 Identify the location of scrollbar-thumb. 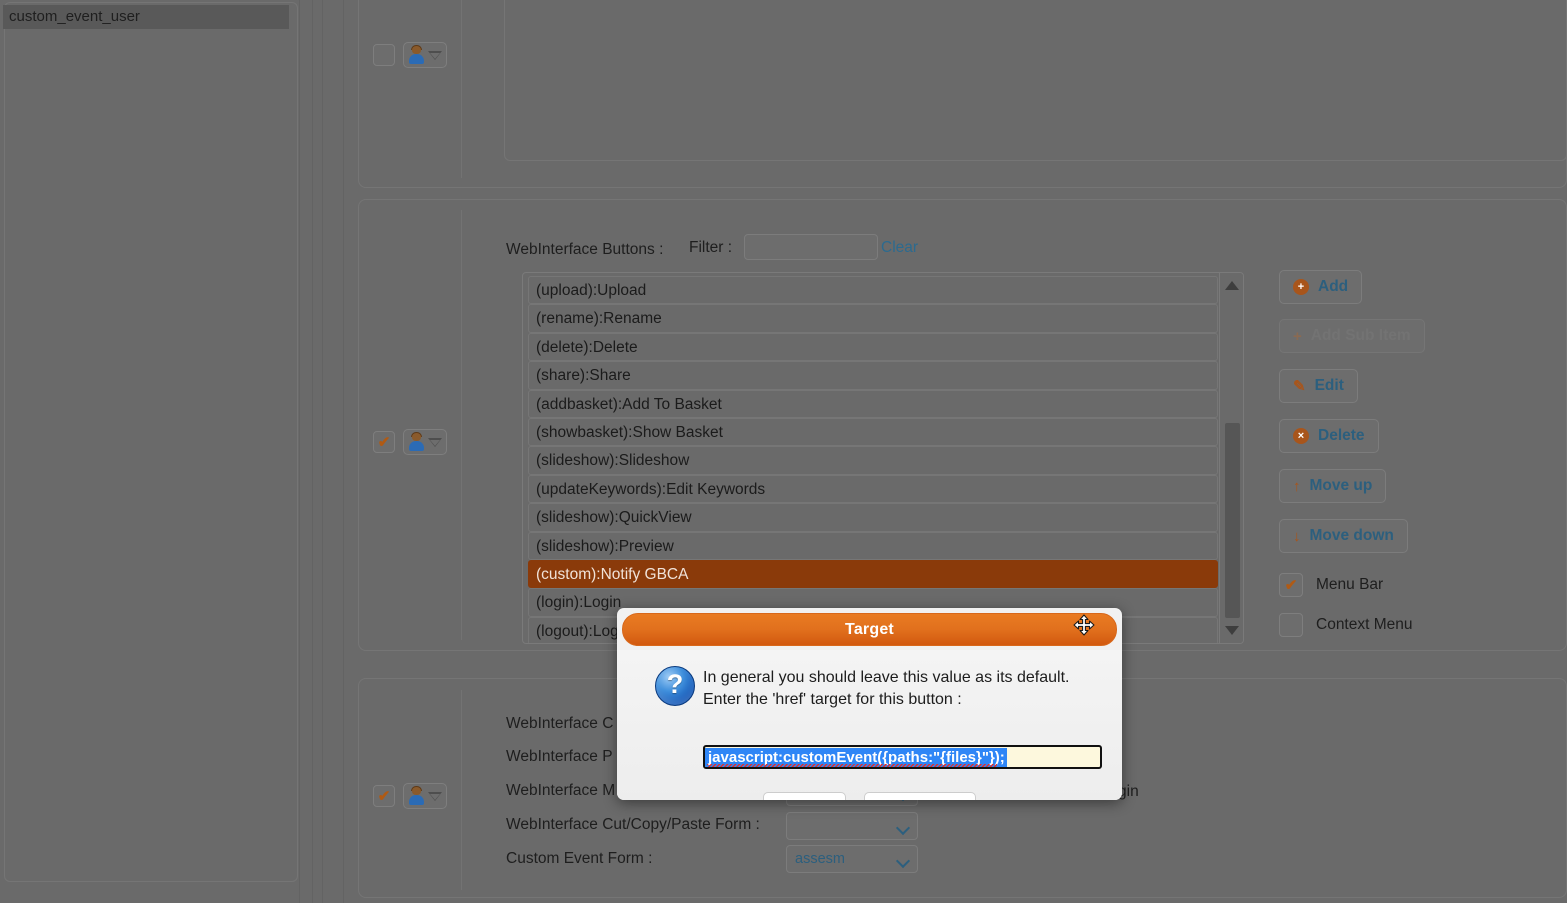
(1232, 520).